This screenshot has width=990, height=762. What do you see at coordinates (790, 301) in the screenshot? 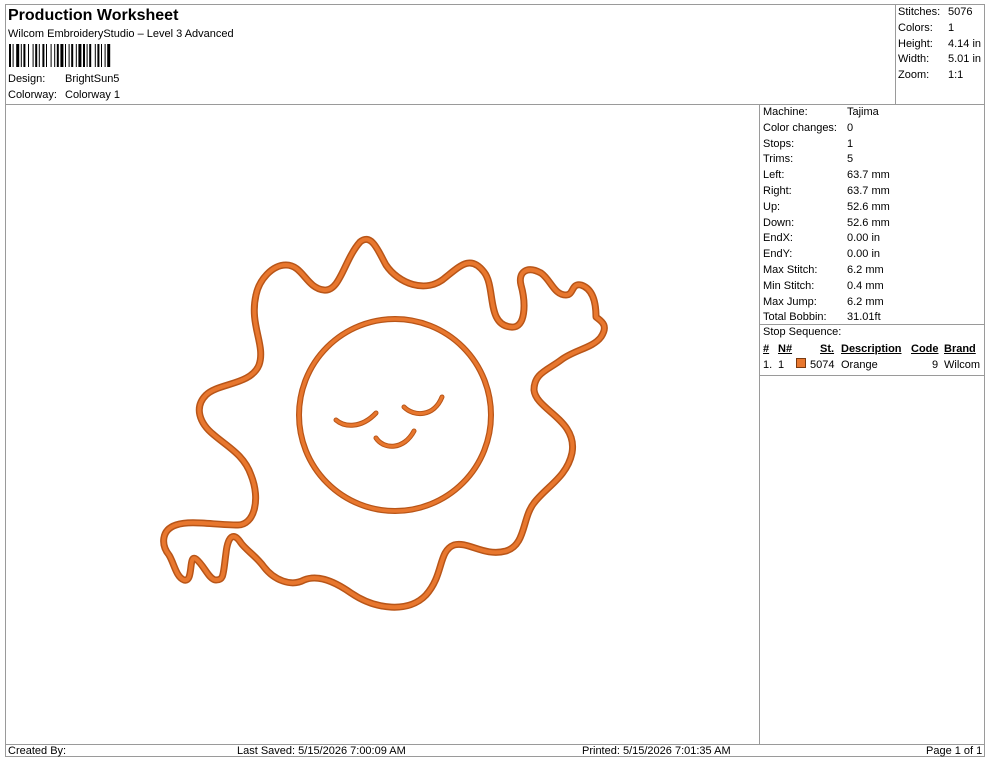
I see `machine-info-label: Max Jump:` at bounding box center [790, 301].